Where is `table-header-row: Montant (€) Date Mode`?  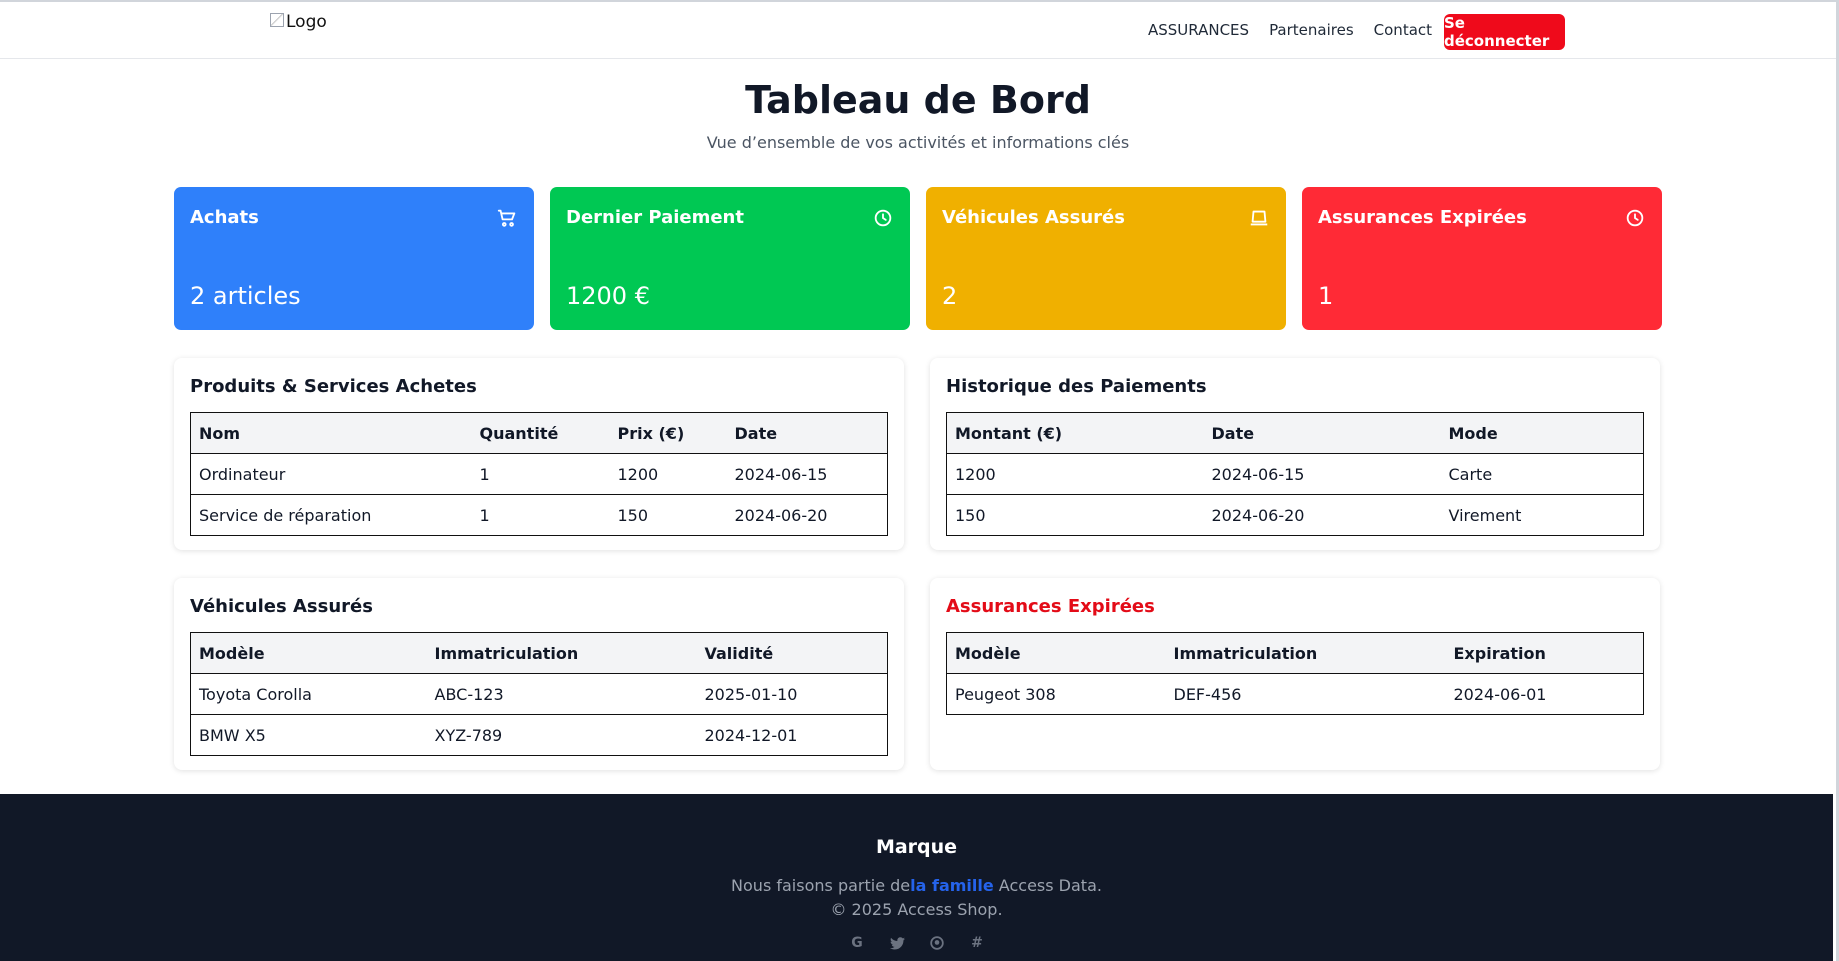 table-header-row: Montant (€) Date Mode is located at coordinates (1295, 433).